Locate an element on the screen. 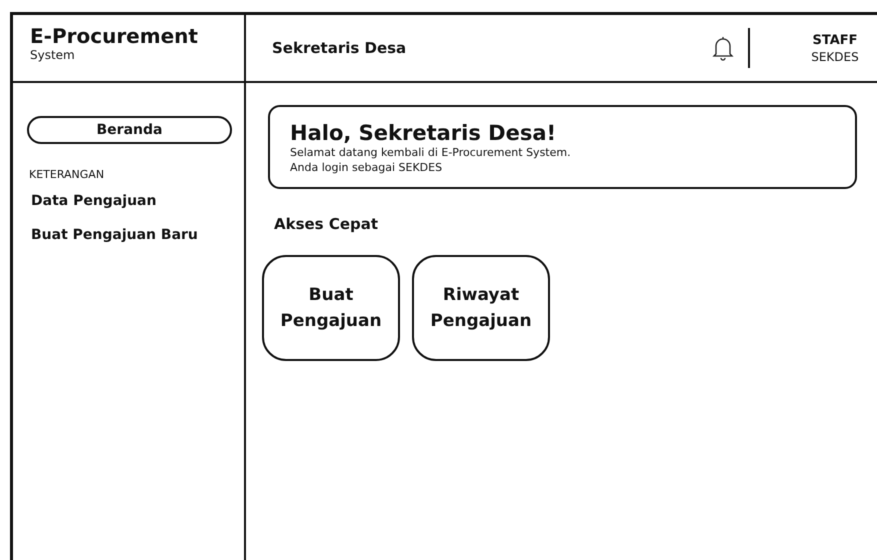 Image resolution: width=877 pixels, height=560 pixels. section-label: KETERANGAN is located at coordinates (66, 174).